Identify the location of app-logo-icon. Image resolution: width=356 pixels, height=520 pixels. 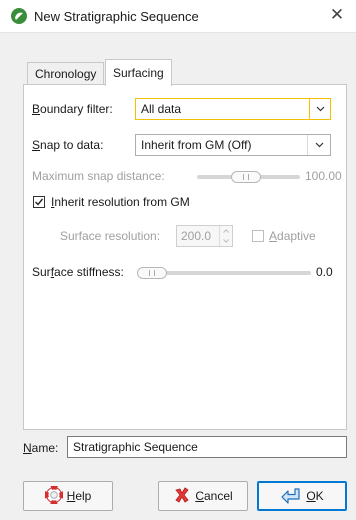
(19, 16).